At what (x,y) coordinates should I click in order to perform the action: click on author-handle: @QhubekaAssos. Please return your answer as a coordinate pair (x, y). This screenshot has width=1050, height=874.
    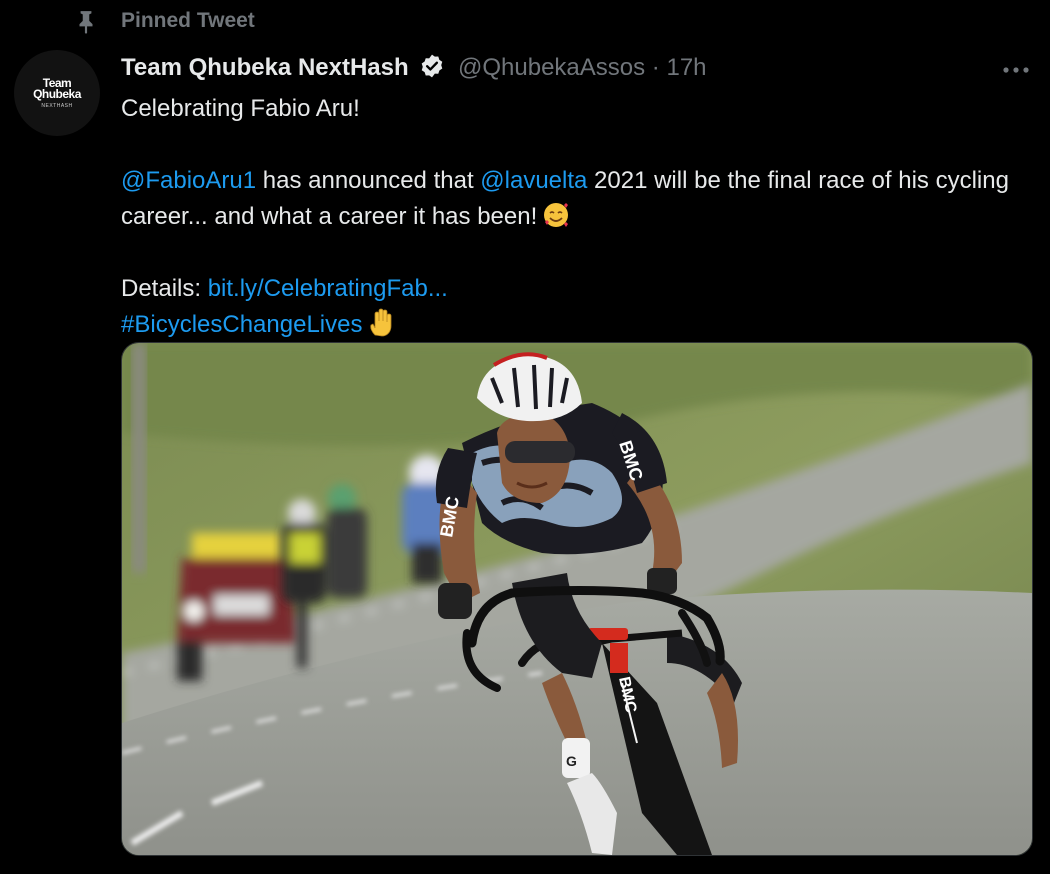
    Looking at the image, I should click on (551, 67).